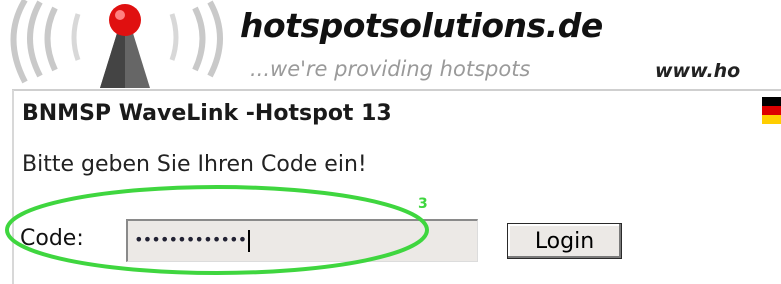 This screenshot has height=284, width=781. I want to click on german-flag-icon, so click(771, 110).